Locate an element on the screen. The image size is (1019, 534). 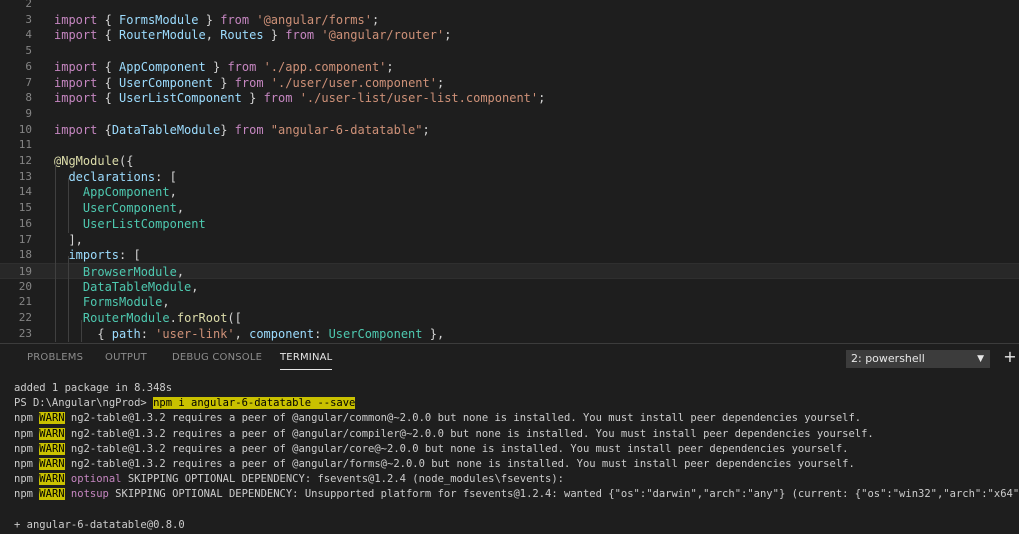
line-number: 5 is located at coordinates (28, 51).